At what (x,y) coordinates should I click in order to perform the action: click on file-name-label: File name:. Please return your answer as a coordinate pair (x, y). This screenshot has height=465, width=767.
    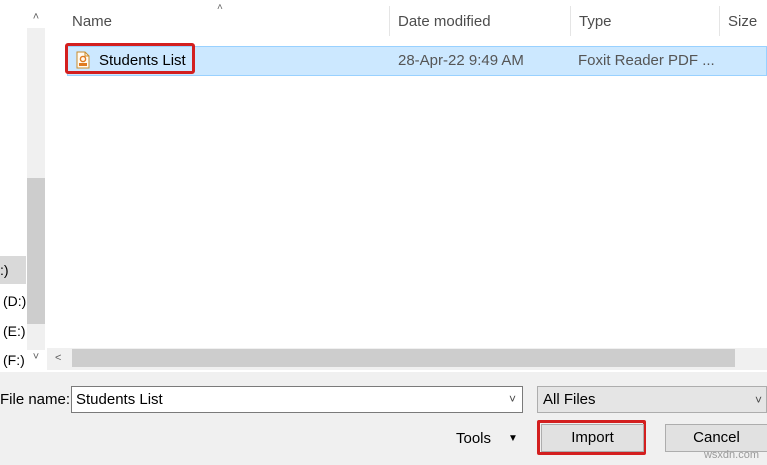
    Looking at the image, I should click on (35, 399).